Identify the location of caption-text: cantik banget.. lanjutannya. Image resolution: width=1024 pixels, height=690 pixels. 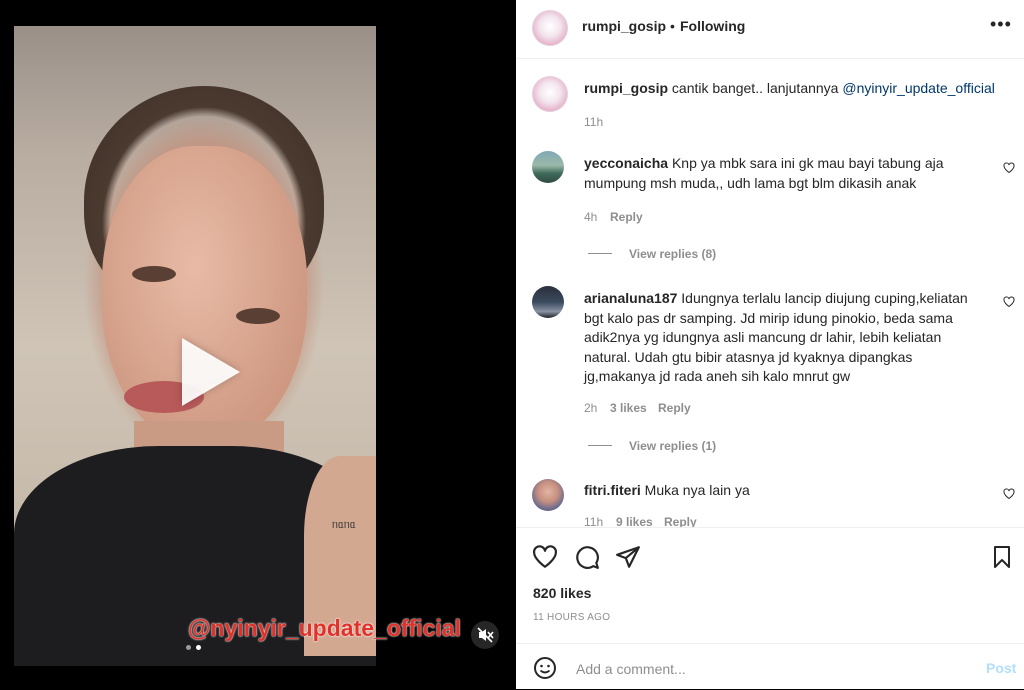
(757, 88).